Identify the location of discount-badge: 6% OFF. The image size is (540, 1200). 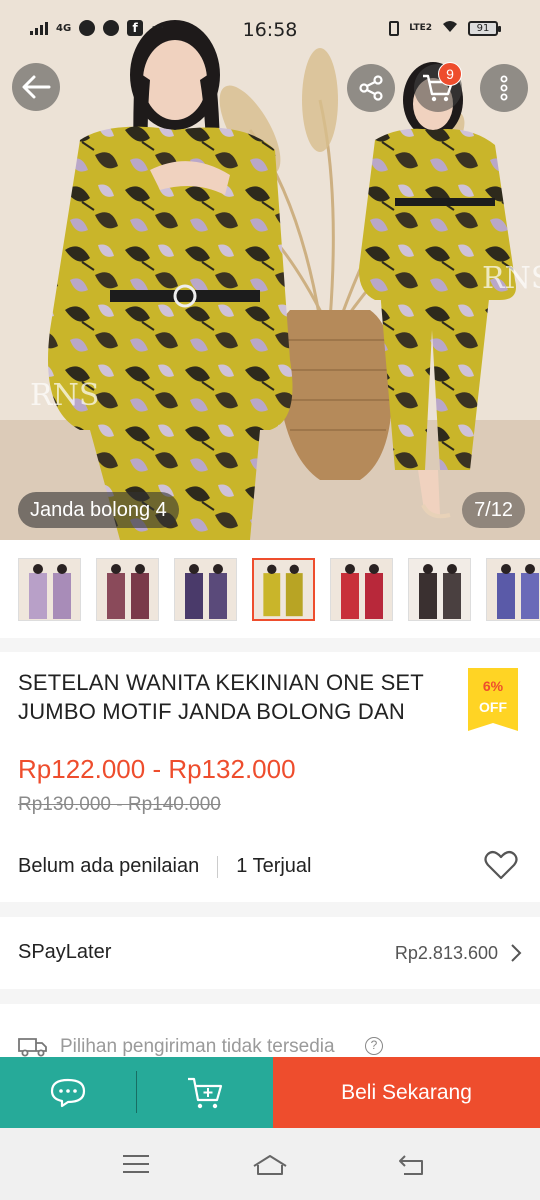
(493, 699).